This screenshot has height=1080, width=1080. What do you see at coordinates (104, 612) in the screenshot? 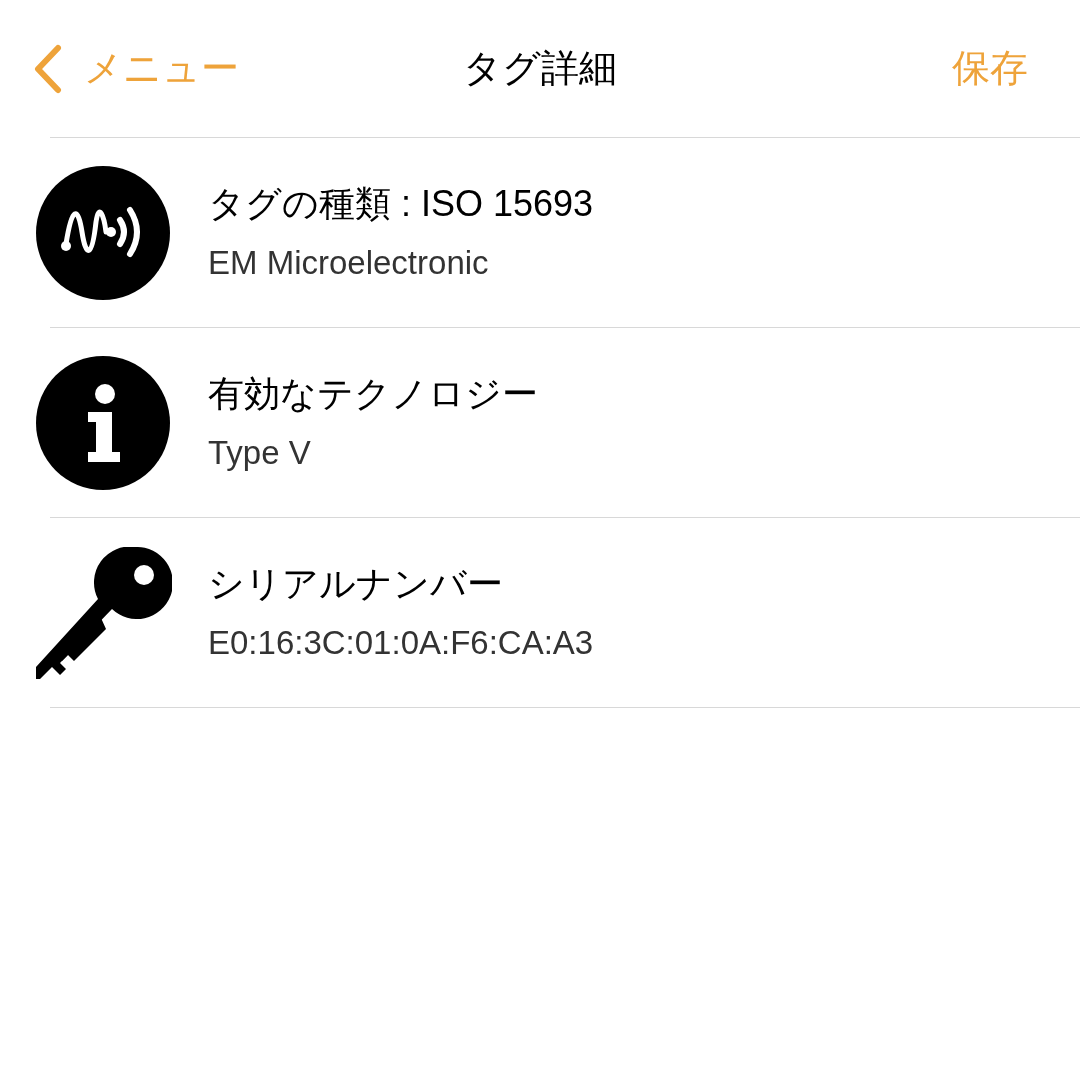
I see `key-icon` at bounding box center [104, 612].